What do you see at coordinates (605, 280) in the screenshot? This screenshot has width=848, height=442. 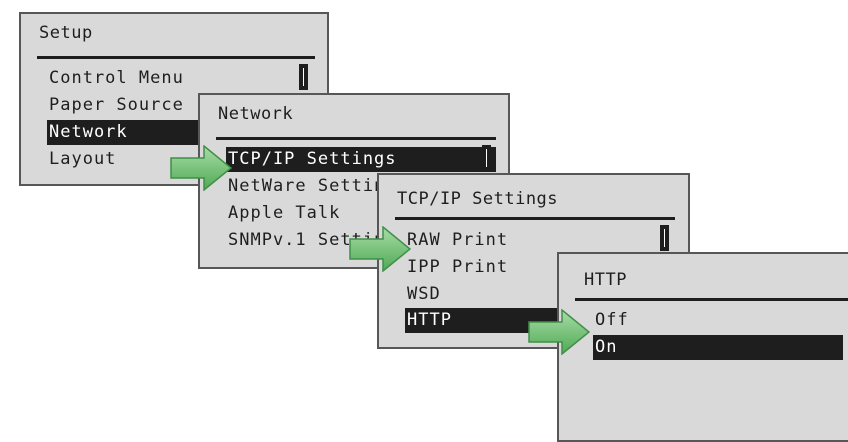 I see `panel-title: HTTP` at bounding box center [605, 280].